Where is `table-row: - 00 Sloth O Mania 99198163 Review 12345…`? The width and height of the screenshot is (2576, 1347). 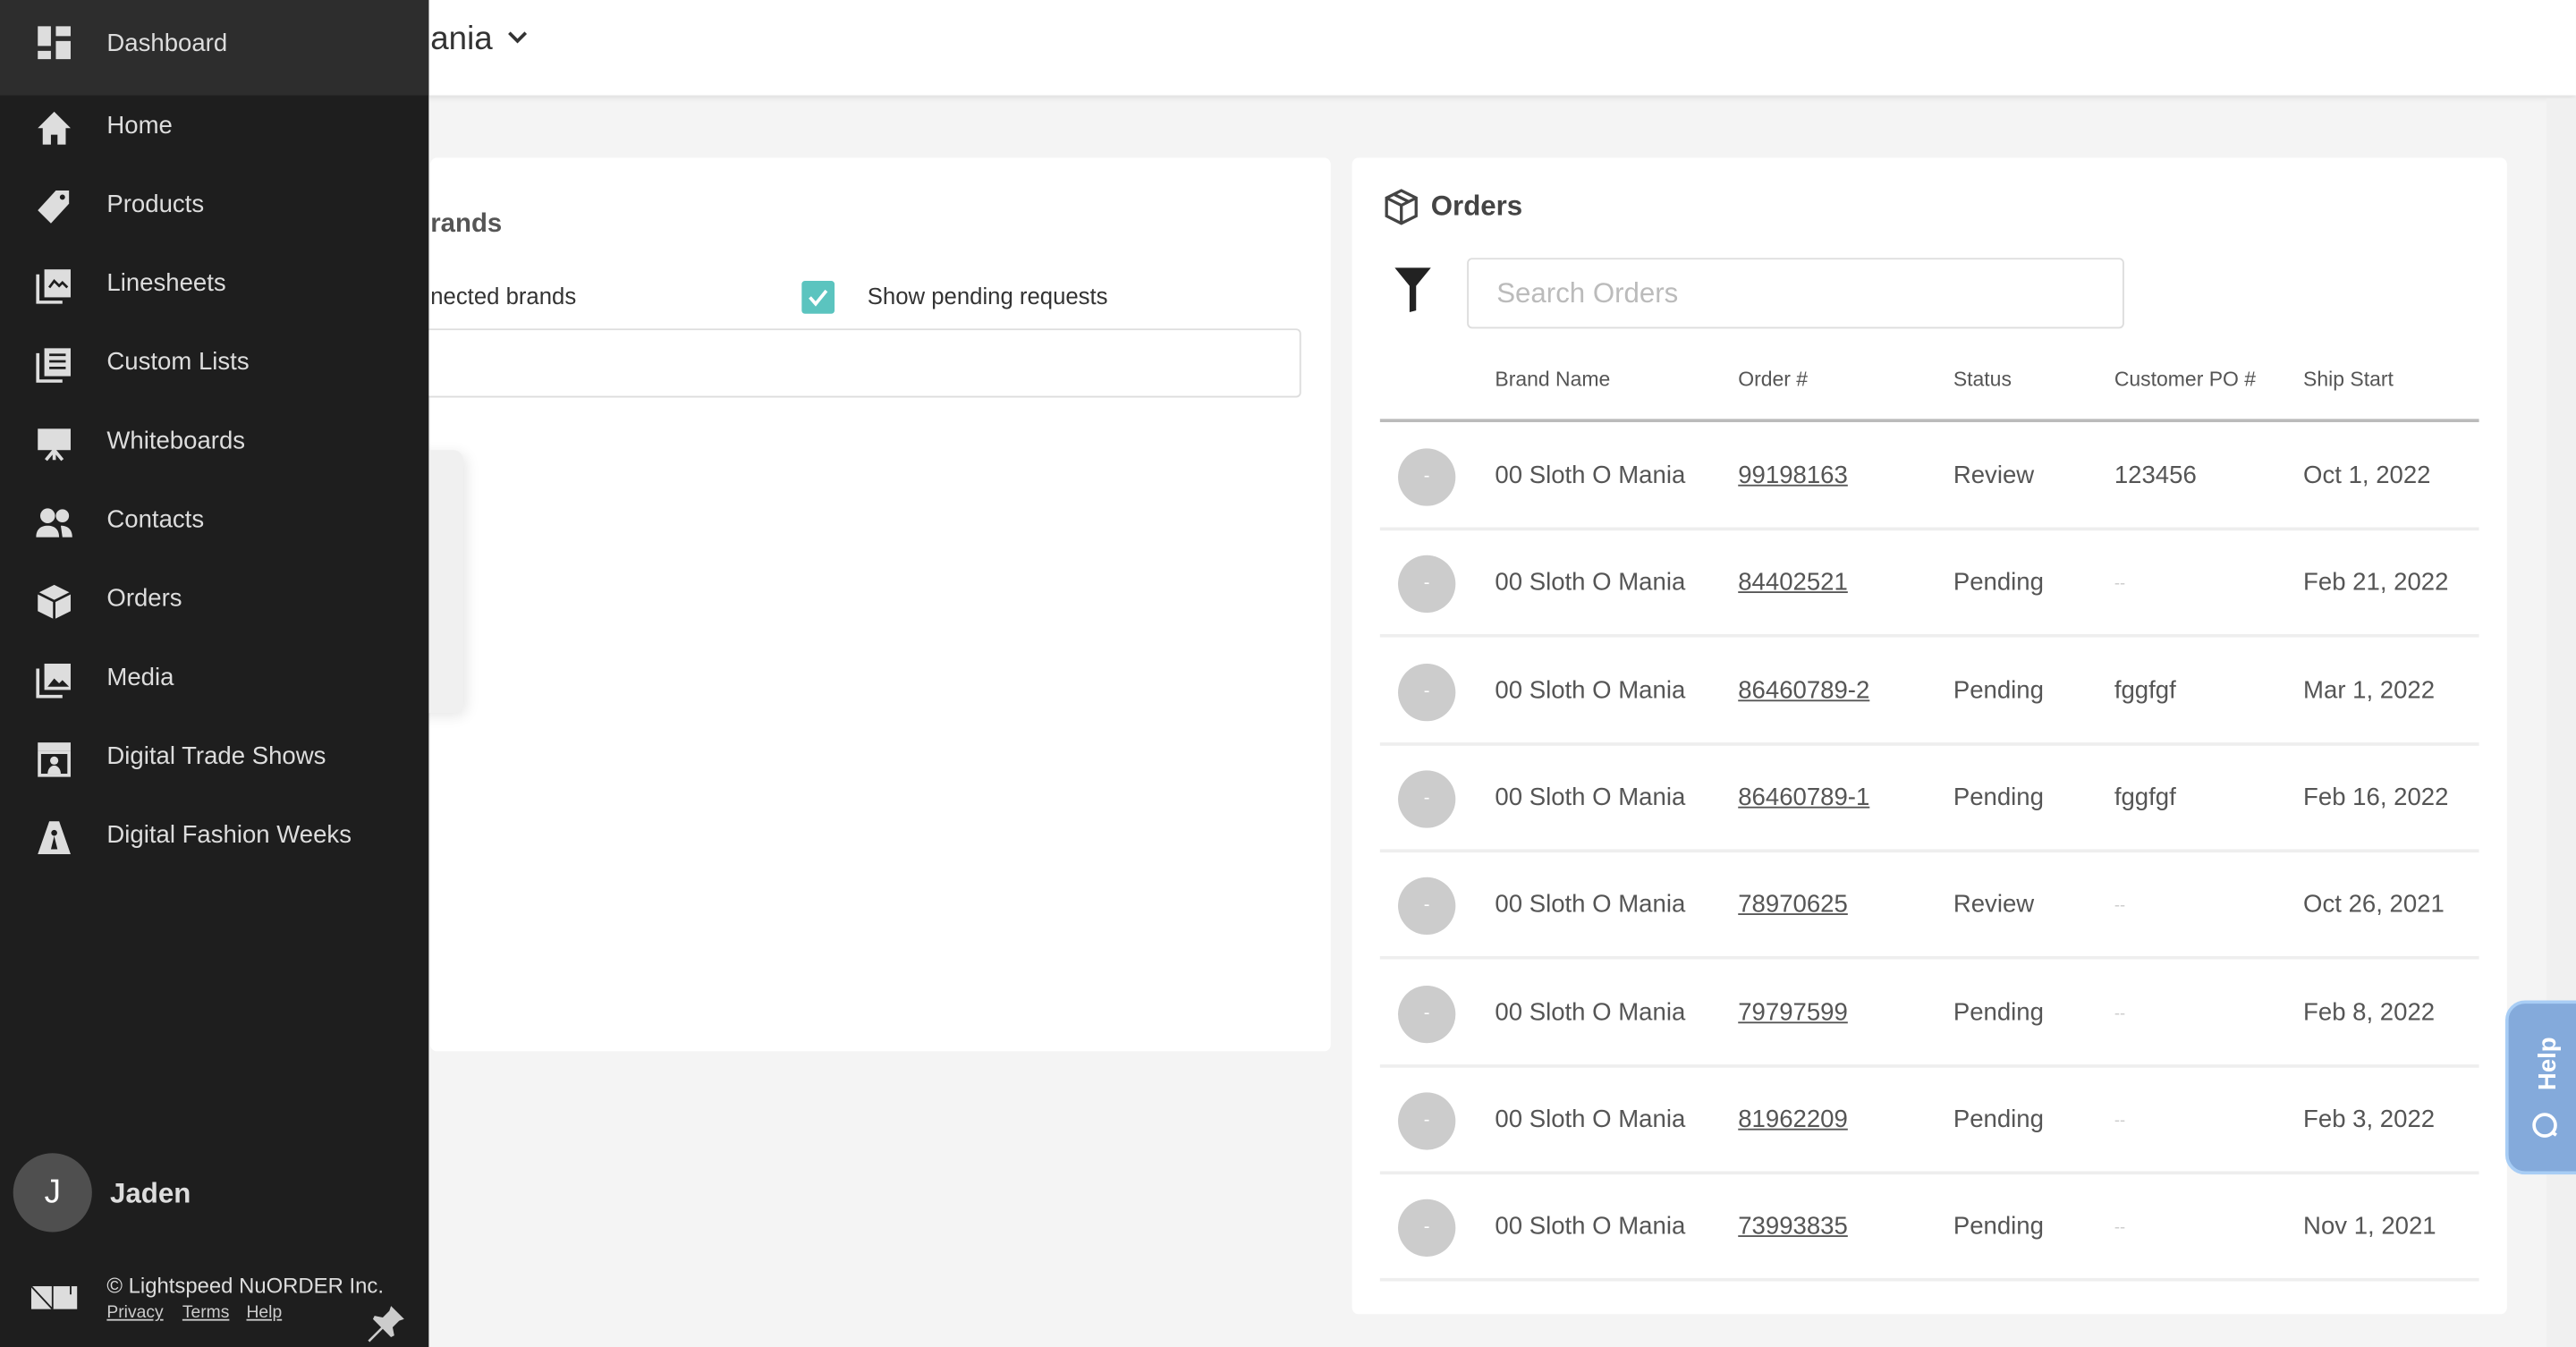 table-row: - 00 Sloth O Mania 99198163 Review 12345… is located at coordinates (1929, 477).